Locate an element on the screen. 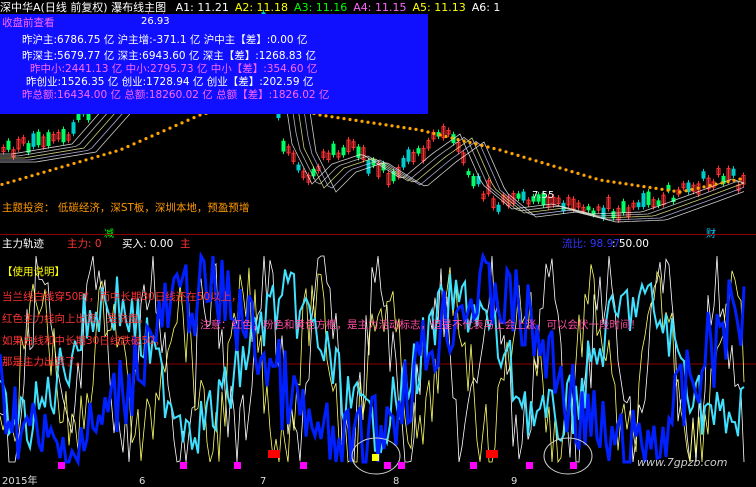 The width and height of the screenshot is (756, 487). zhu-label: 主 is located at coordinates (185, 244).